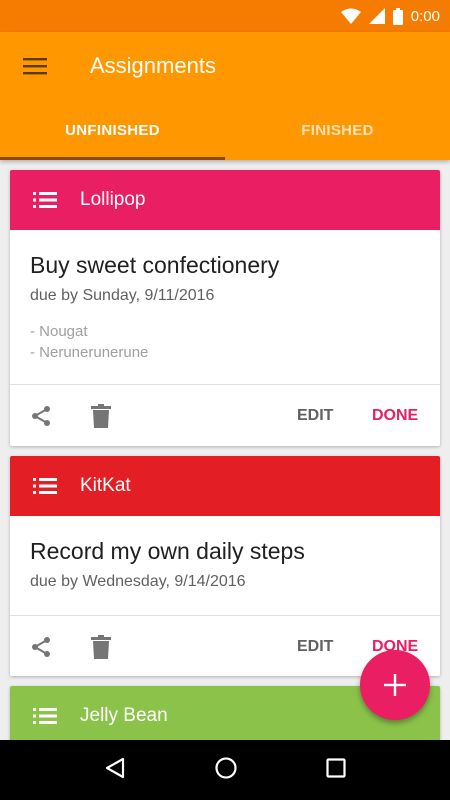 The height and width of the screenshot is (800, 450). Describe the element at coordinates (113, 199) in the screenshot. I see `card-category: Lollipop` at that location.